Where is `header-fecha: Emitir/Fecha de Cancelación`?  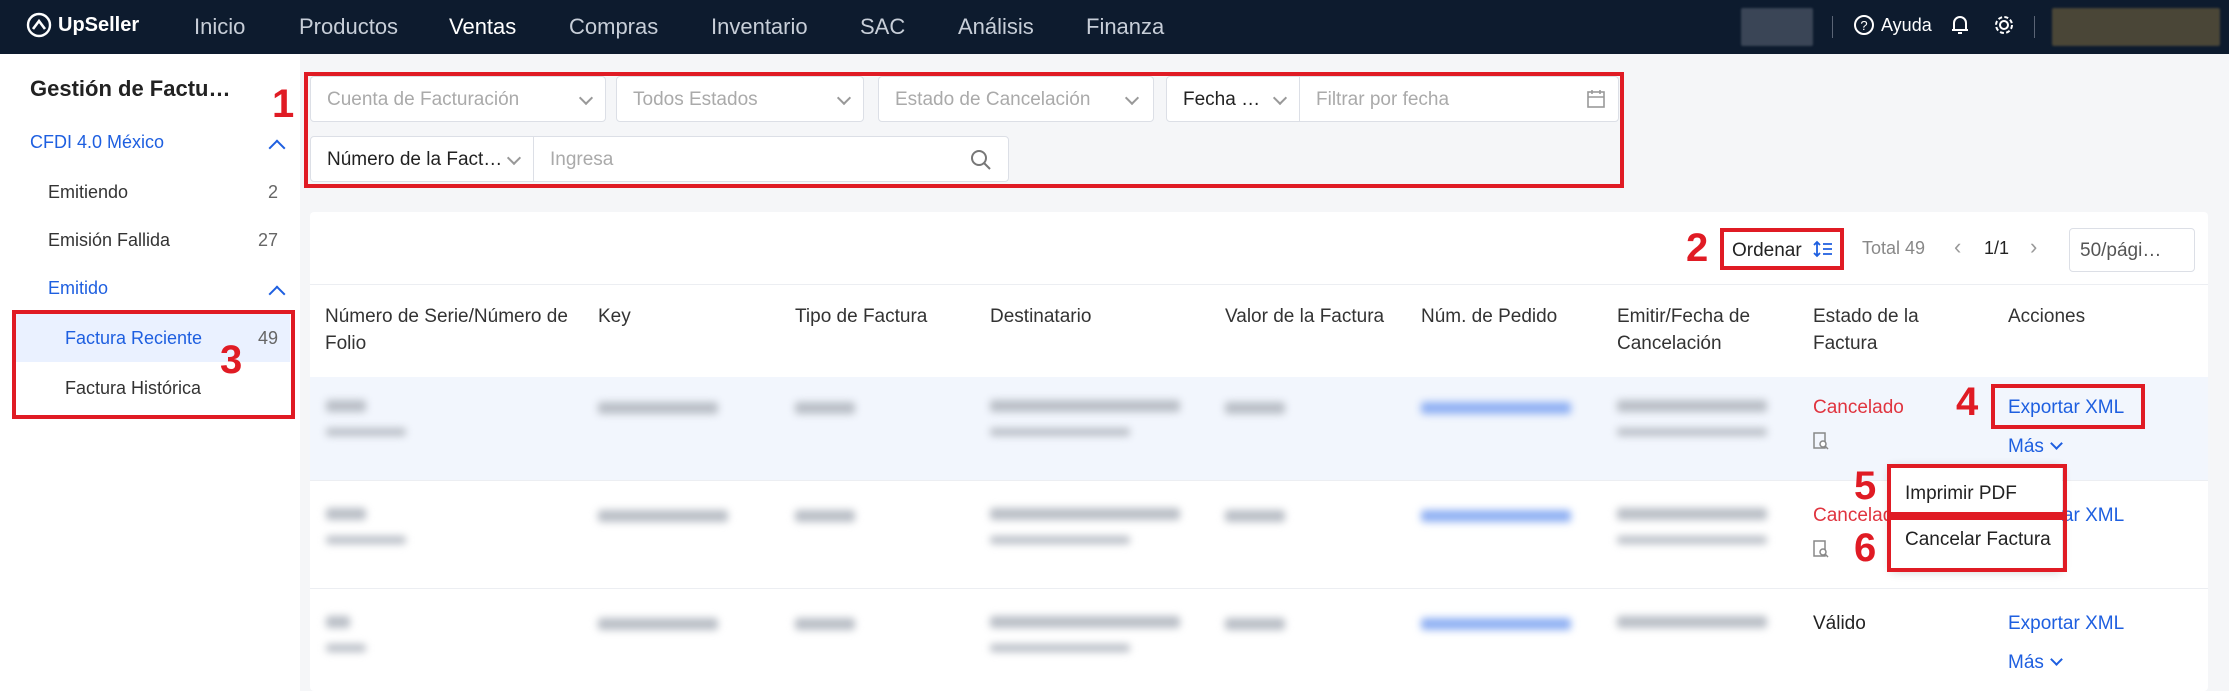 header-fecha: Emitir/Fecha de Cancelación is located at coordinates (1692, 330).